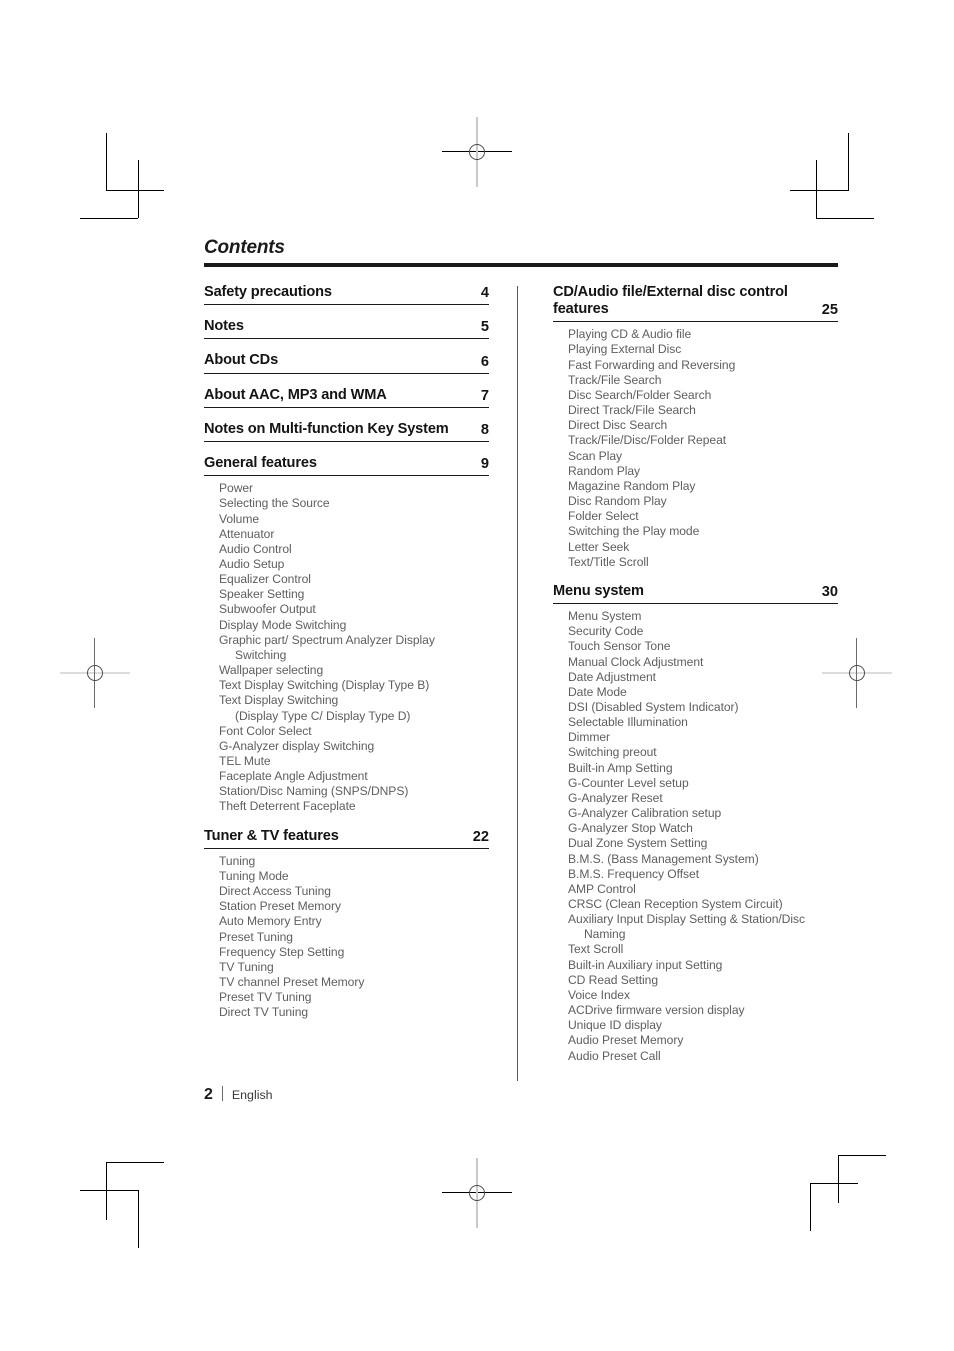 The height and width of the screenshot is (1351, 954). What do you see at coordinates (703, 828) in the screenshot?
I see `toc-subitem: G-Analyzer Stop Watch` at bounding box center [703, 828].